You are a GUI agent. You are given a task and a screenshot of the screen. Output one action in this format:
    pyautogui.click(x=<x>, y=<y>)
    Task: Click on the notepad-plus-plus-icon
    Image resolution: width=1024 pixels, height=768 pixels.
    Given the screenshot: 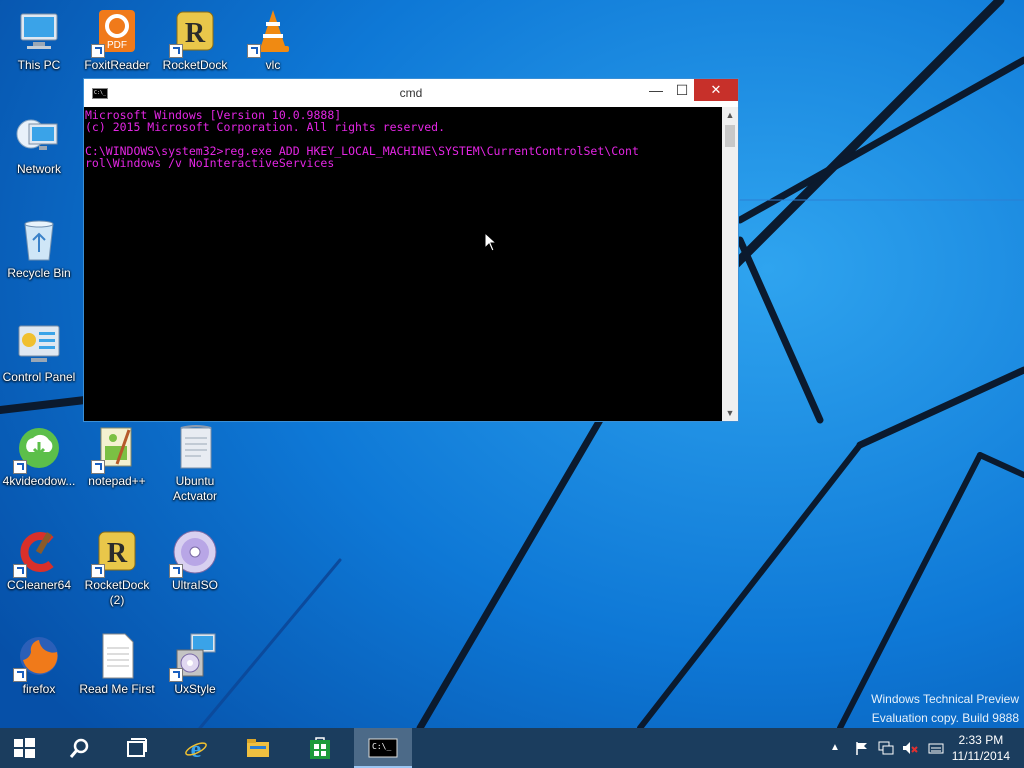 What is the action you would take?
    pyautogui.click(x=116, y=449)
    